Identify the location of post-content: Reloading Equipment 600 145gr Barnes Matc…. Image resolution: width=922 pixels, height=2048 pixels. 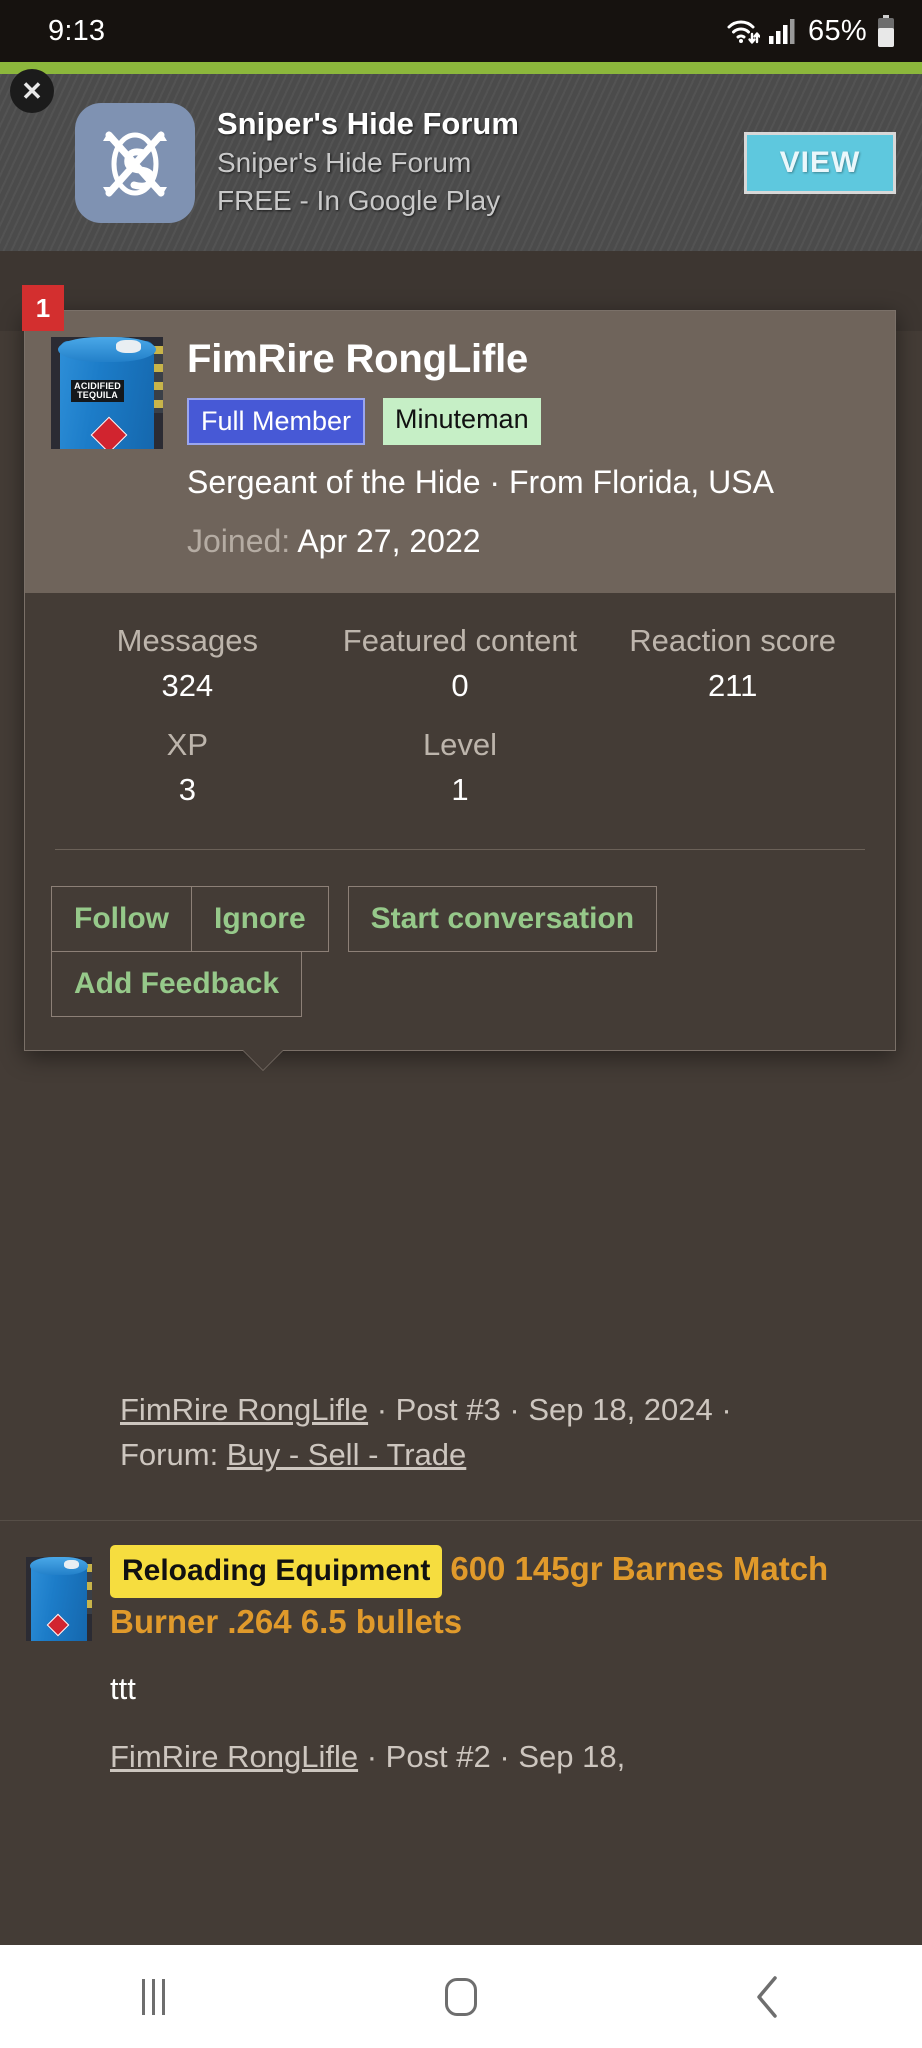
(504, 1662).